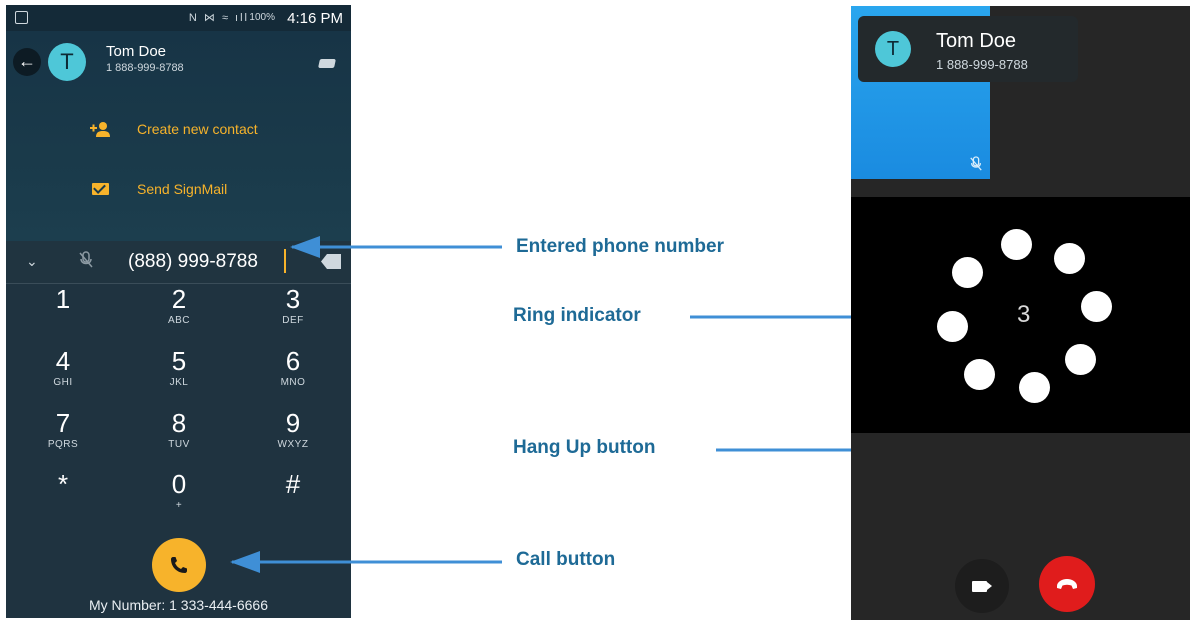  Describe the element at coordinates (566, 559) in the screenshot. I see `label-call-button: Call button` at that location.